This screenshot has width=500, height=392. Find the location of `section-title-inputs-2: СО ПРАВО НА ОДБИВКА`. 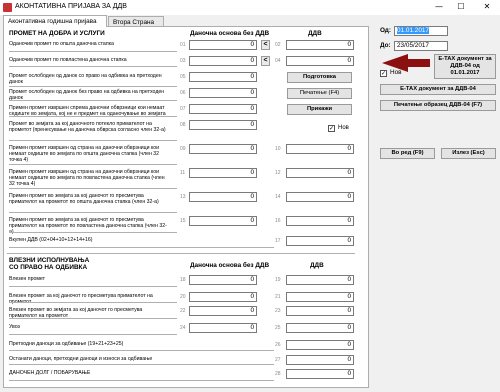

section-title-inputs-2: СО ПРАВО НА ОДБИВКА is located at coordinates (48, 267).